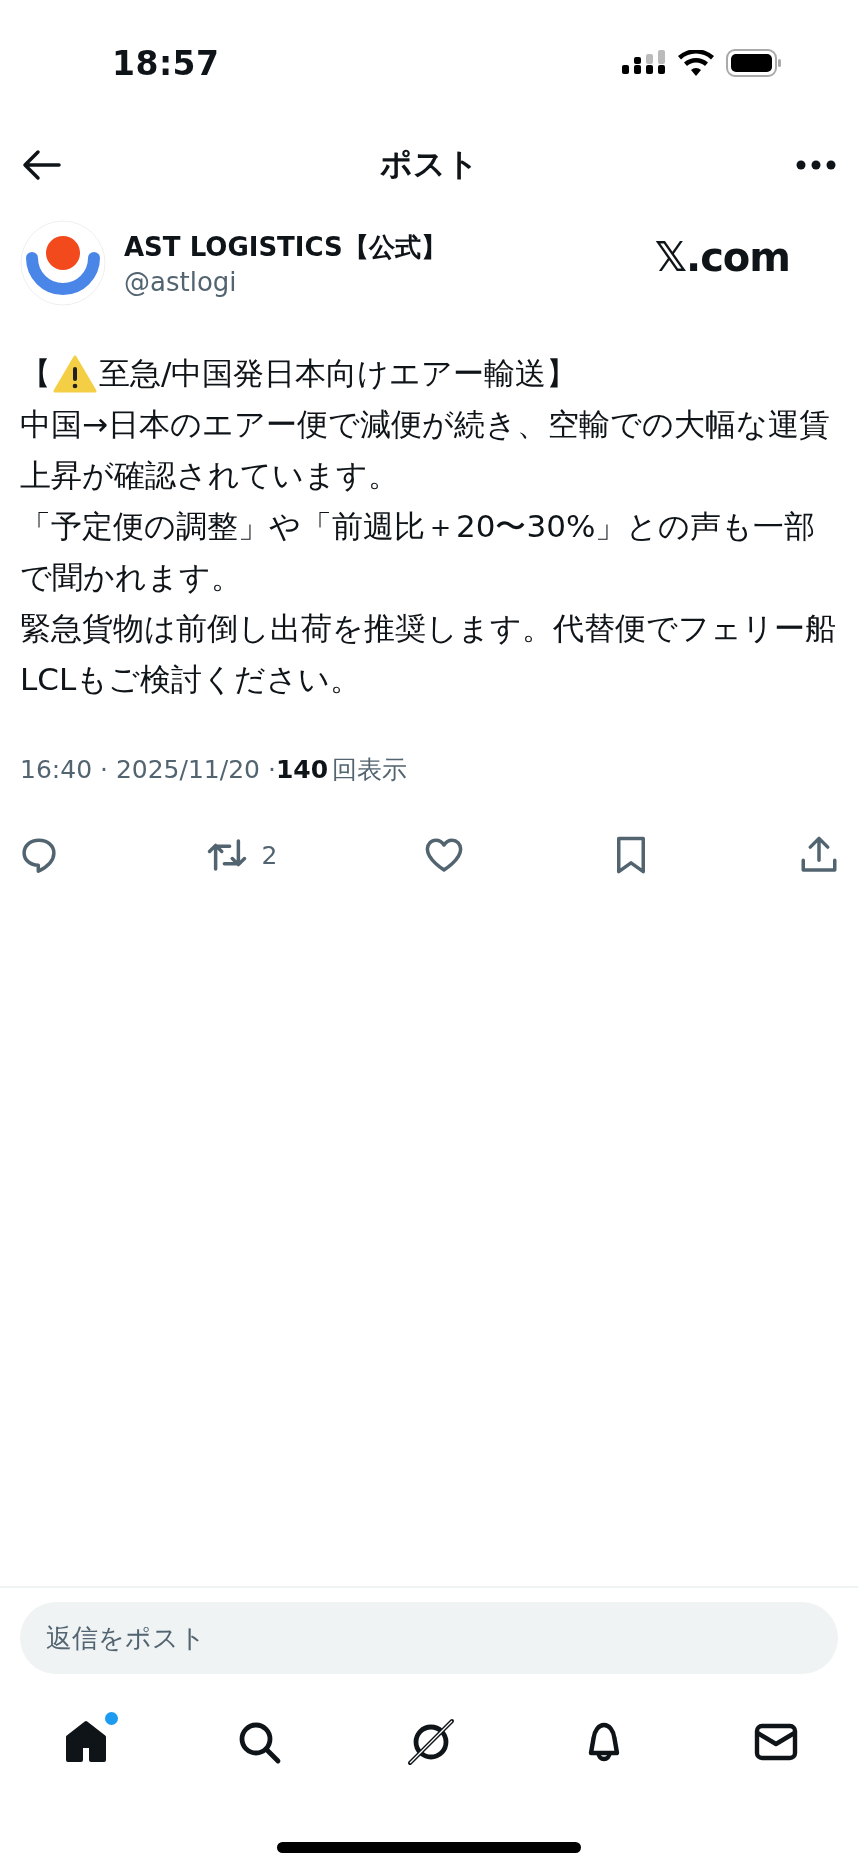  Describe the element at coordinates (425, 450) in the screenshot. I see `post-text: 中国→日本のエアー便で減便が続き、空輸での大幅な運賃上昇が確認されています。` at that location.